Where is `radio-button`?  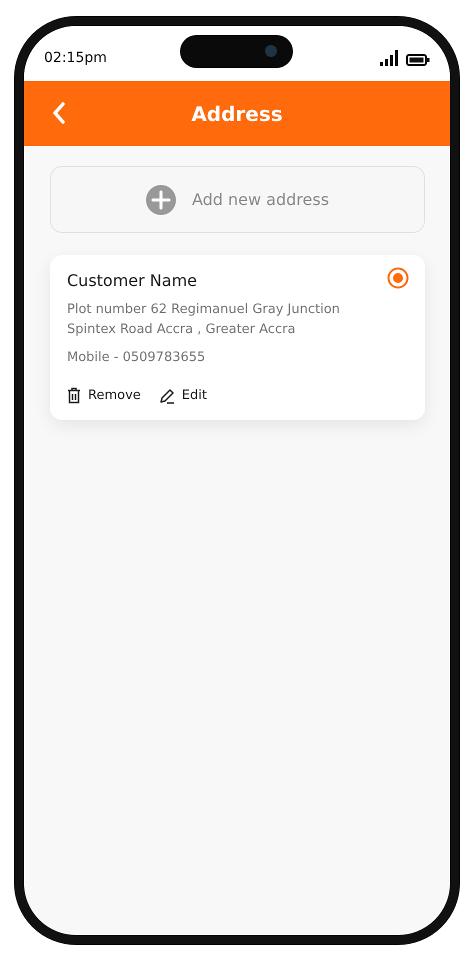
radio-button is located at coordinates (398, 277).